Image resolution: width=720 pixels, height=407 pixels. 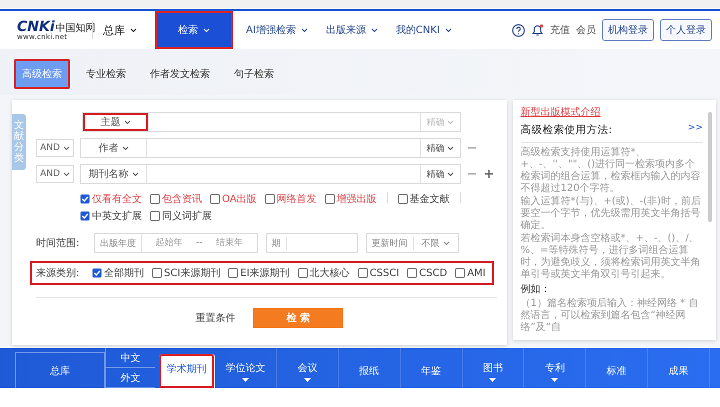 I want to click on language-tab: 中文, so click(x=130, y=358).